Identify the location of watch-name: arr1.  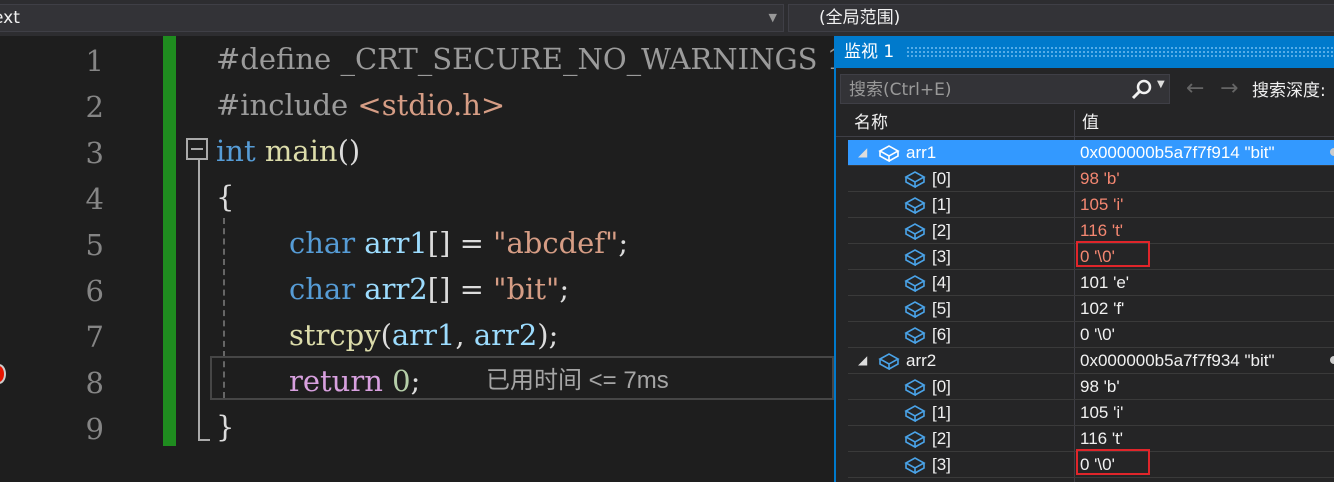
(921, 152).